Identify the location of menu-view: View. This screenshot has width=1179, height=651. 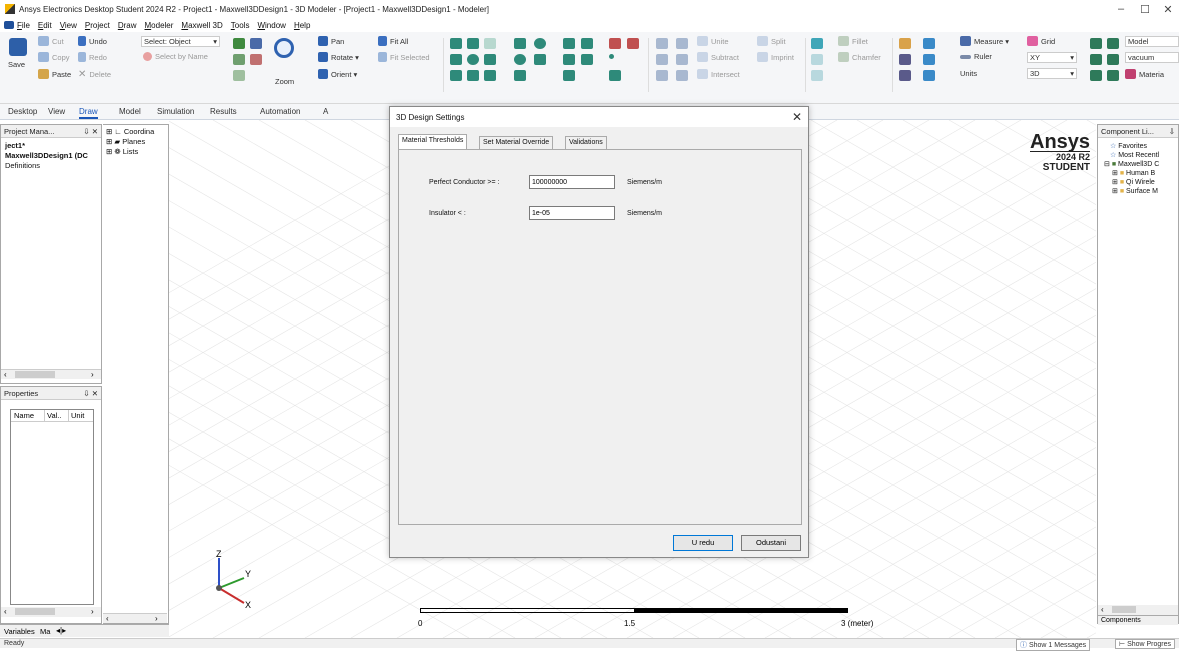
(68, 25).